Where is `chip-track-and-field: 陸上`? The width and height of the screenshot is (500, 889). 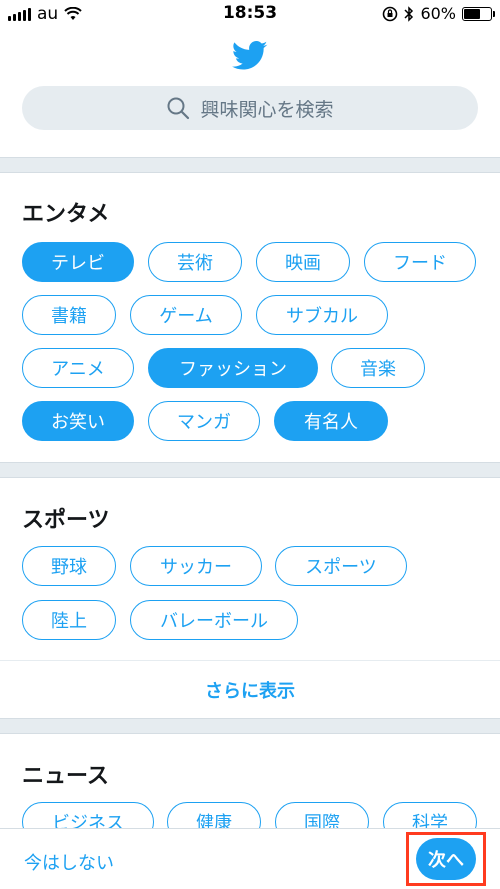 chip-track-and-field: 陸上 is located at coordinates (69, 620).